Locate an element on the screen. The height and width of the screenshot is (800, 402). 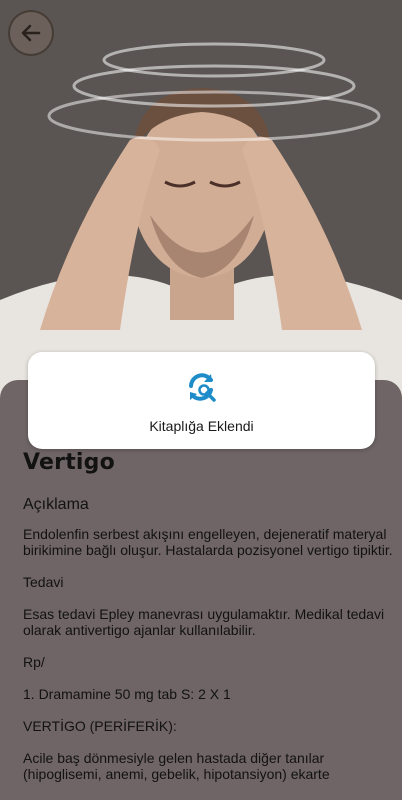
paragraph: Rp/ is located at coordinates (34, 662).